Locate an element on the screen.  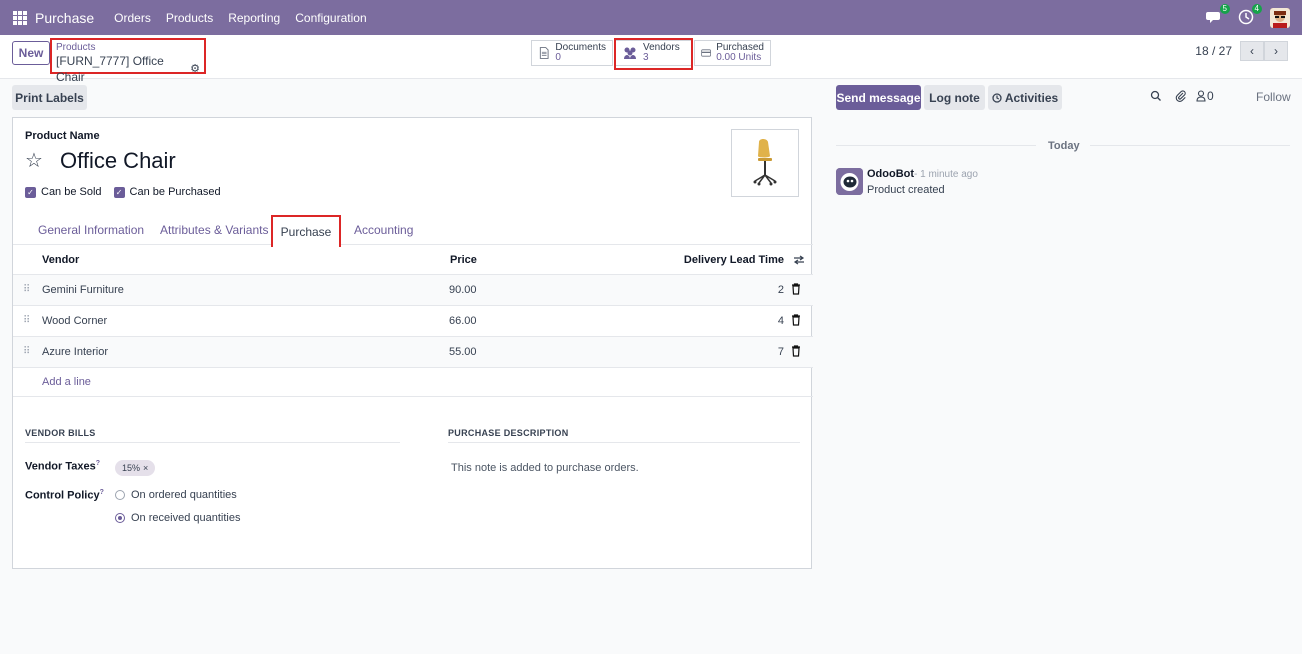
messages-count-badge: 5 is located at coordinates (1224, 8).